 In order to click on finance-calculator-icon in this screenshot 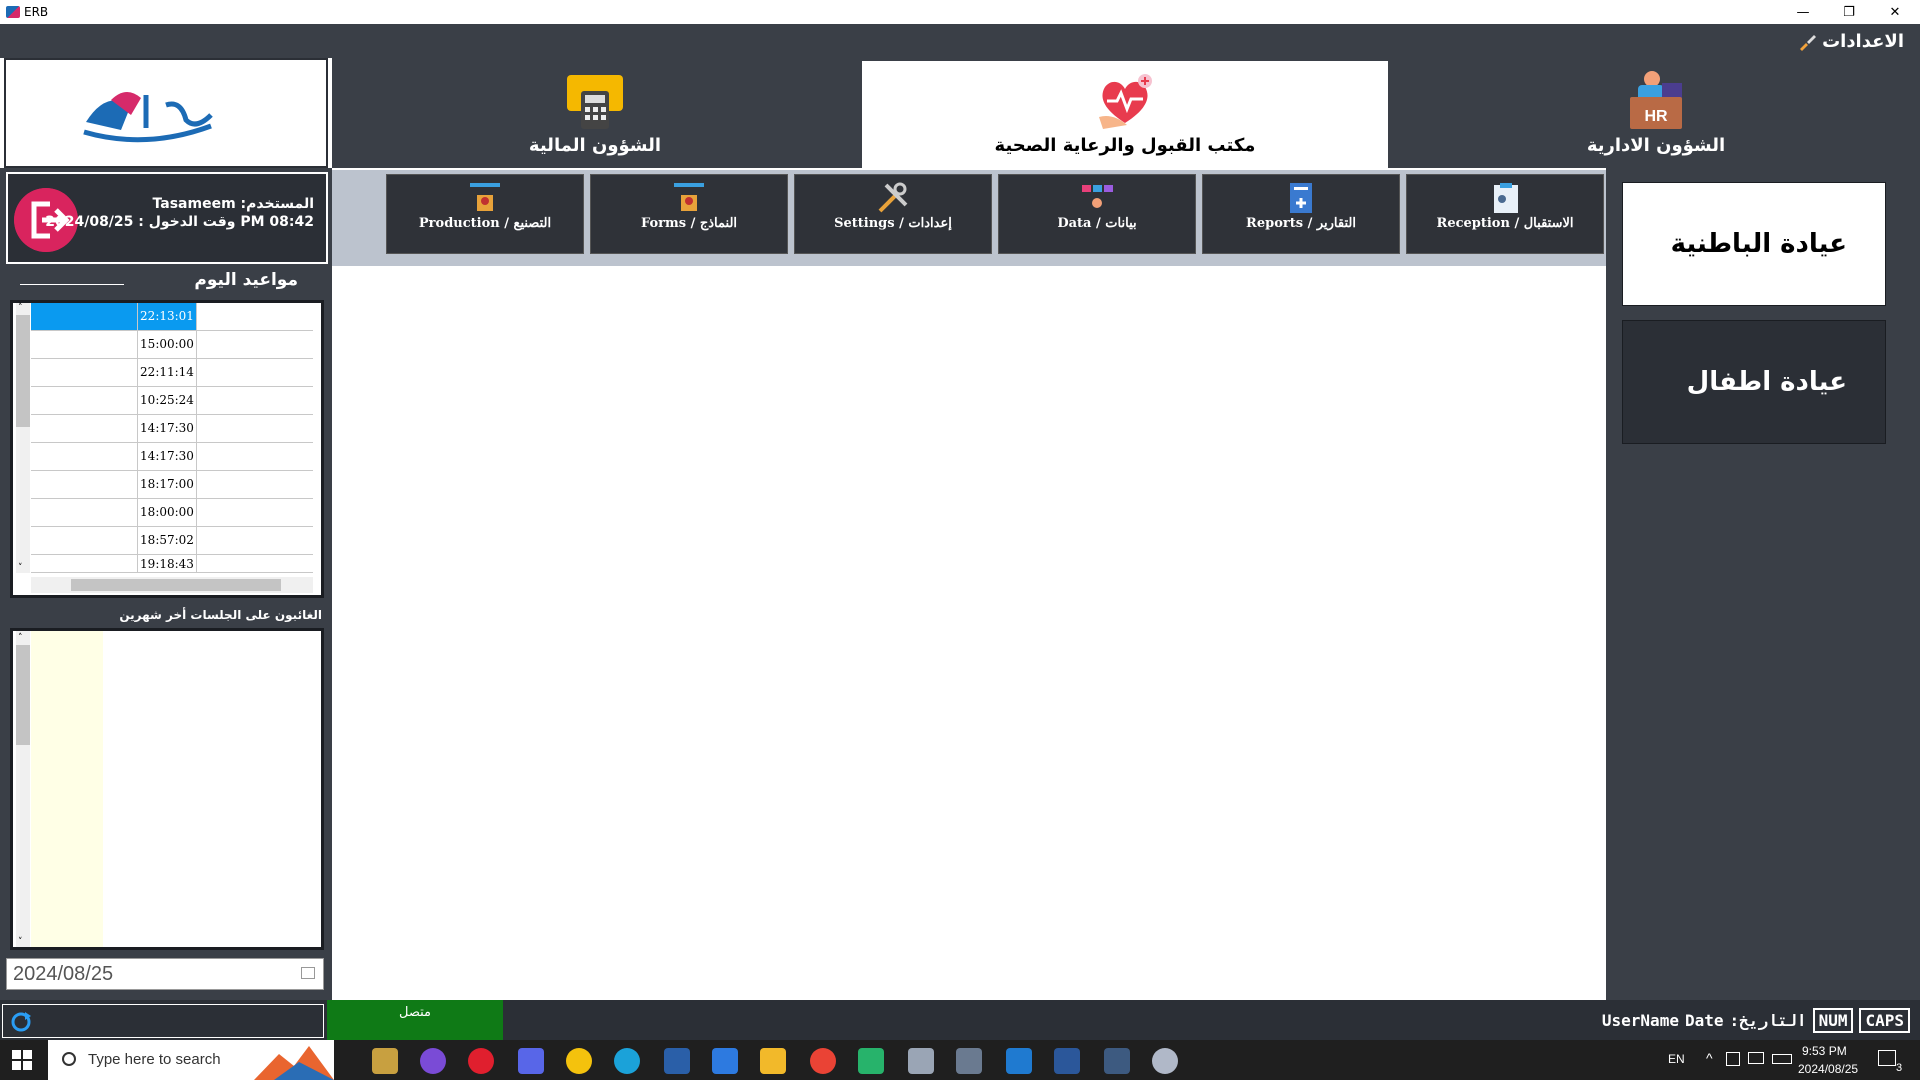, I will do `click(595, 102)`.